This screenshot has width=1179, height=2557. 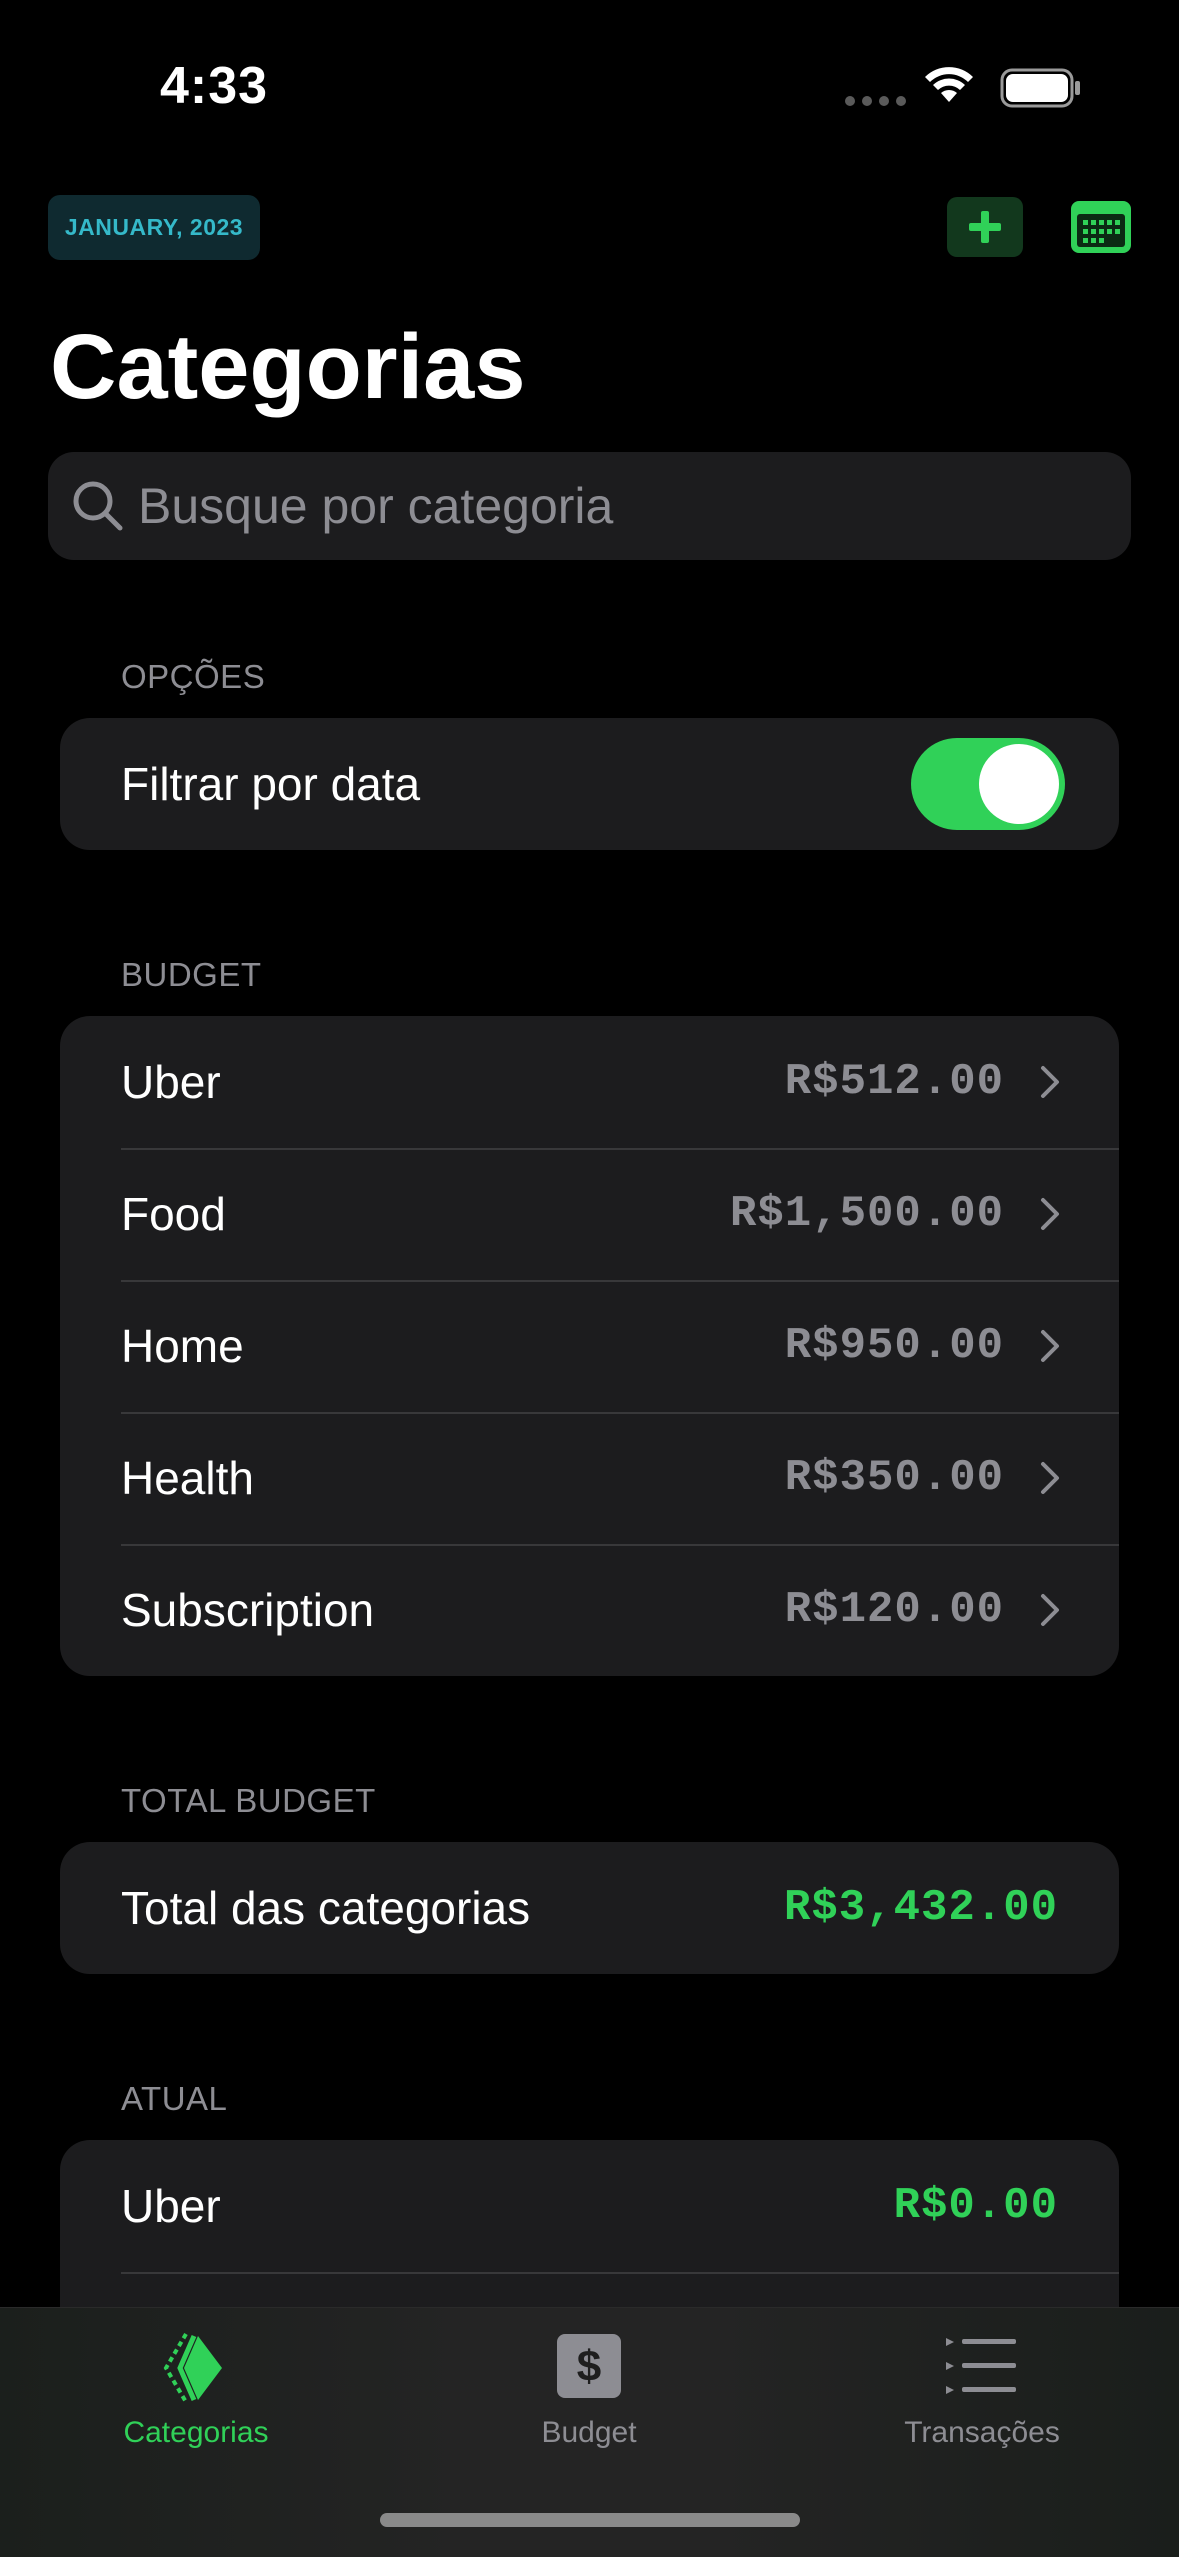 I want to click on atual-item-label: Uber, so click(x=171, y=2206).